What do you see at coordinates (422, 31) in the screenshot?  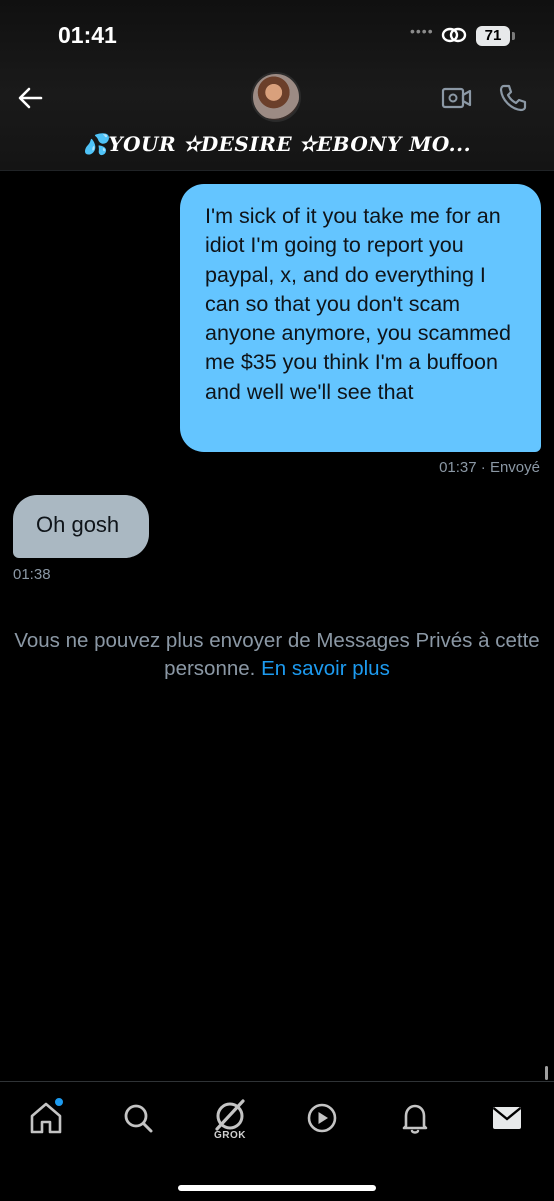 I see `cellular-signal-icon: ••••` at bounding box center [422, 31].